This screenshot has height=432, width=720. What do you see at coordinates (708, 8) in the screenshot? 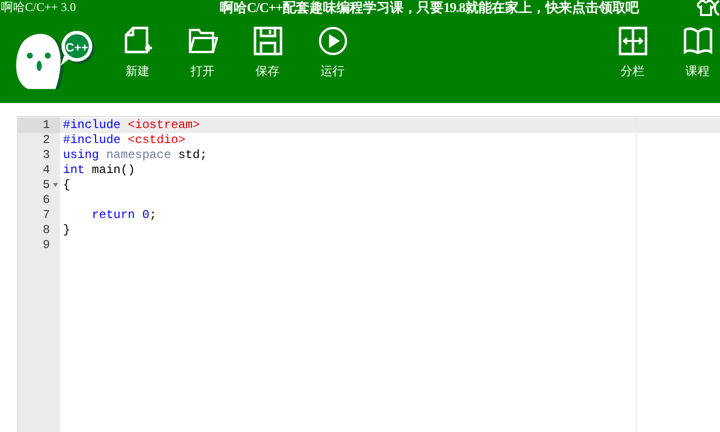
I see `shirt-icon` at bounding box center [708, 8].